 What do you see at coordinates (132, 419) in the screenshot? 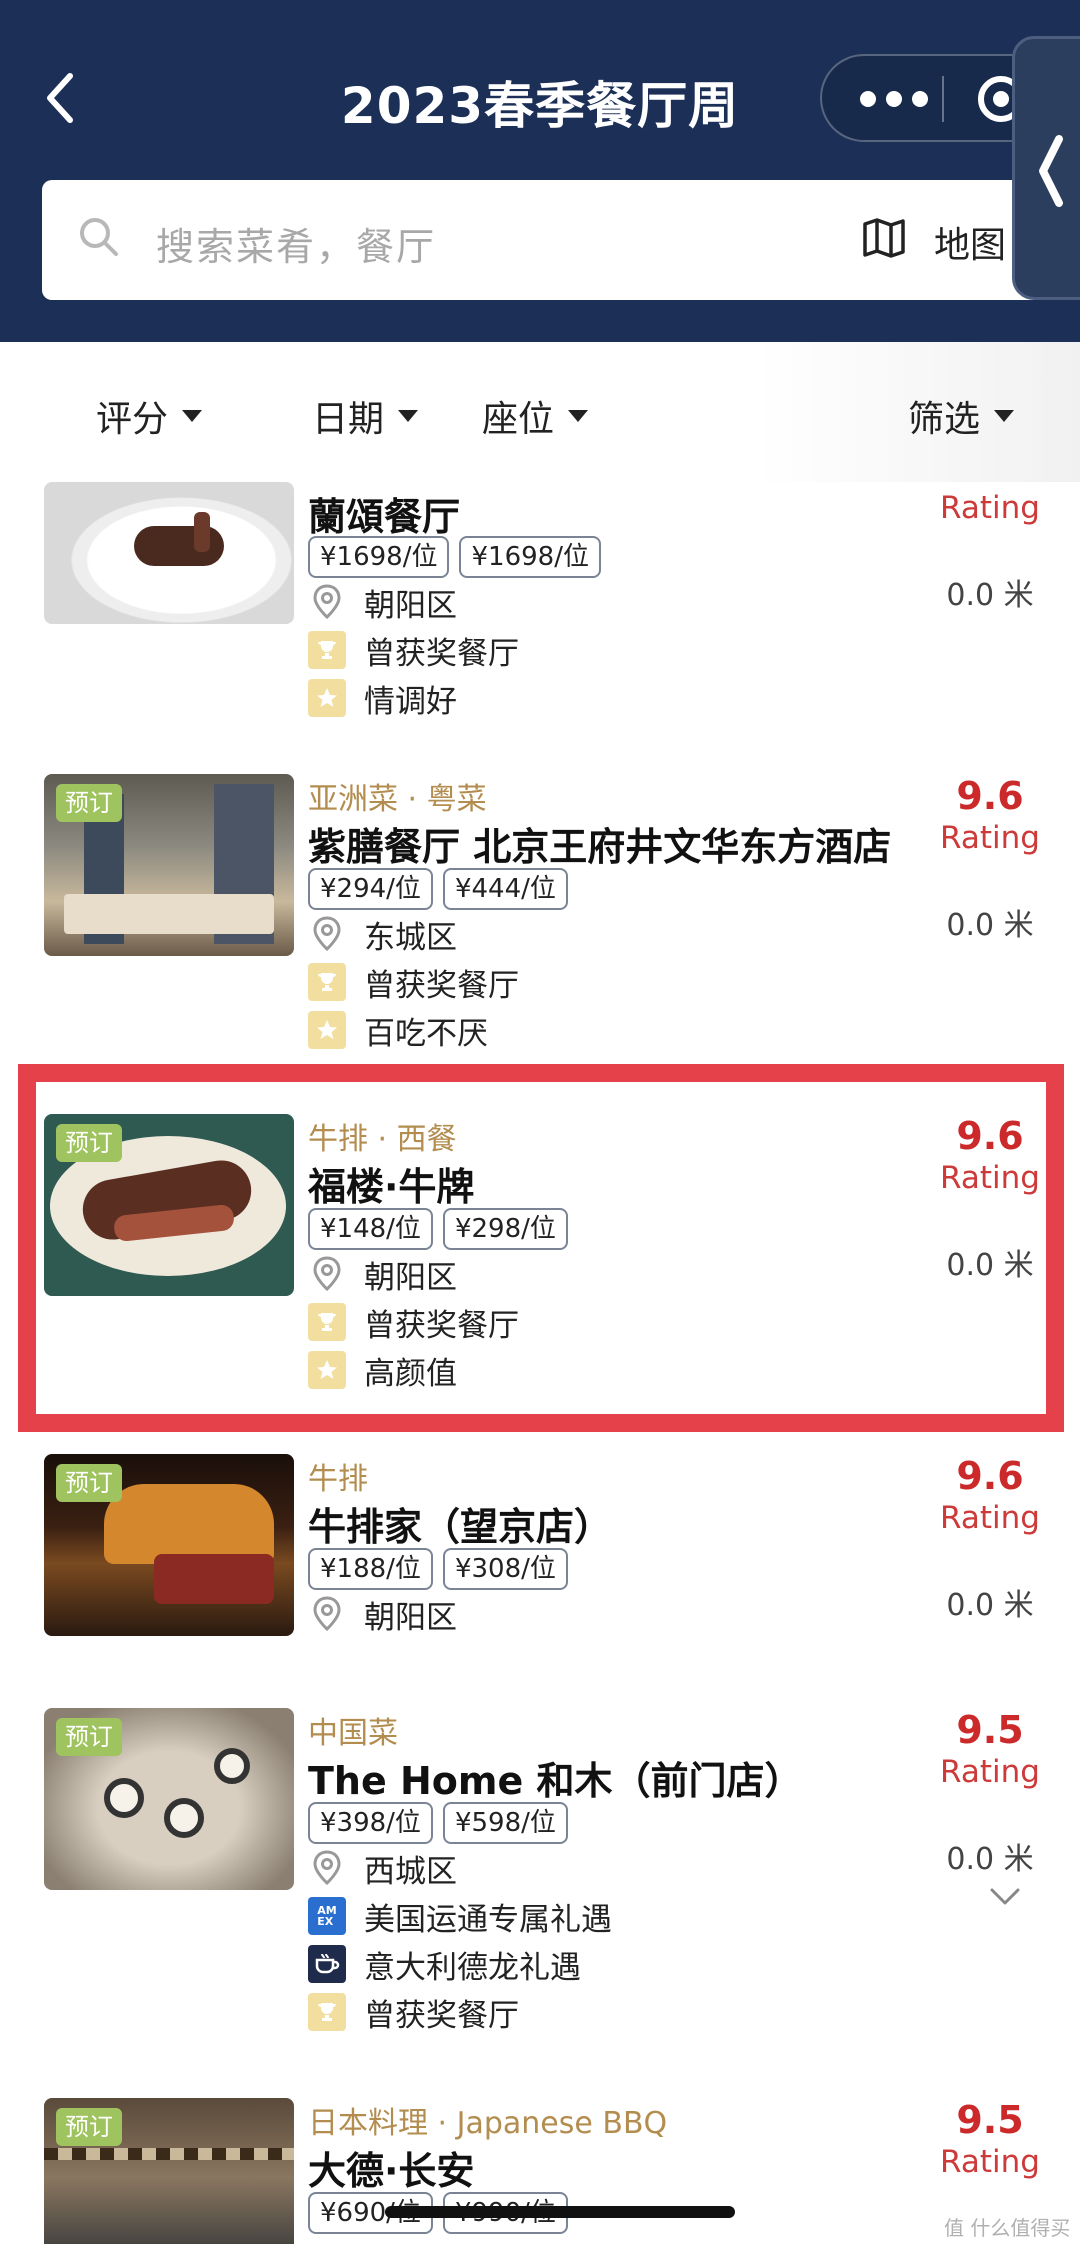
I see `filter-label: 评分` at bounding box center [132, 419].